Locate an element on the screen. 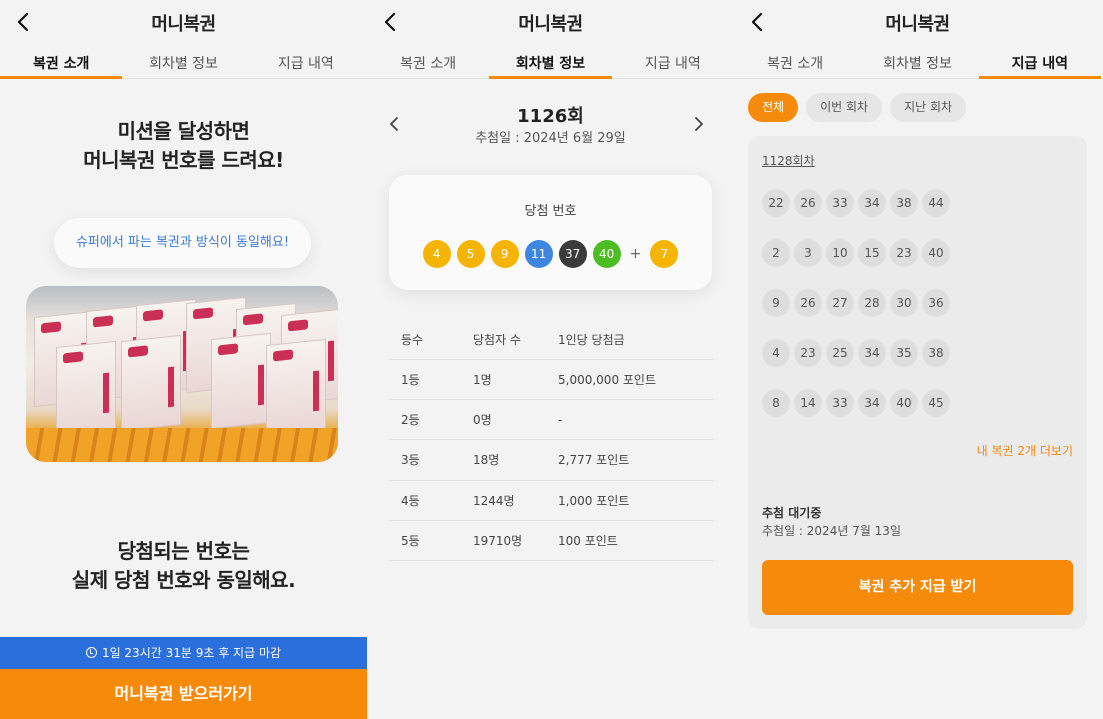 The width and height of the screenshot is (1103, 719). ticket-ball: 14 is located at coordinates (808, 403).